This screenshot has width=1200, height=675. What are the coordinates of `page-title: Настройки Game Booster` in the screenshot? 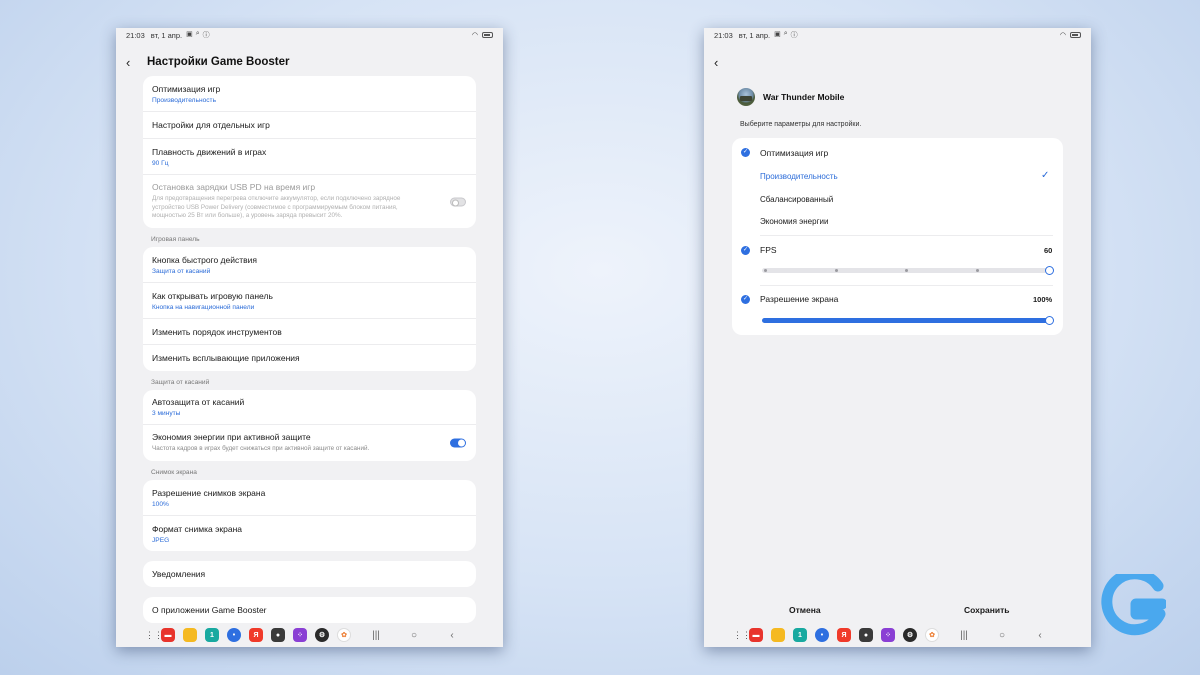 It's located at (218, 62).